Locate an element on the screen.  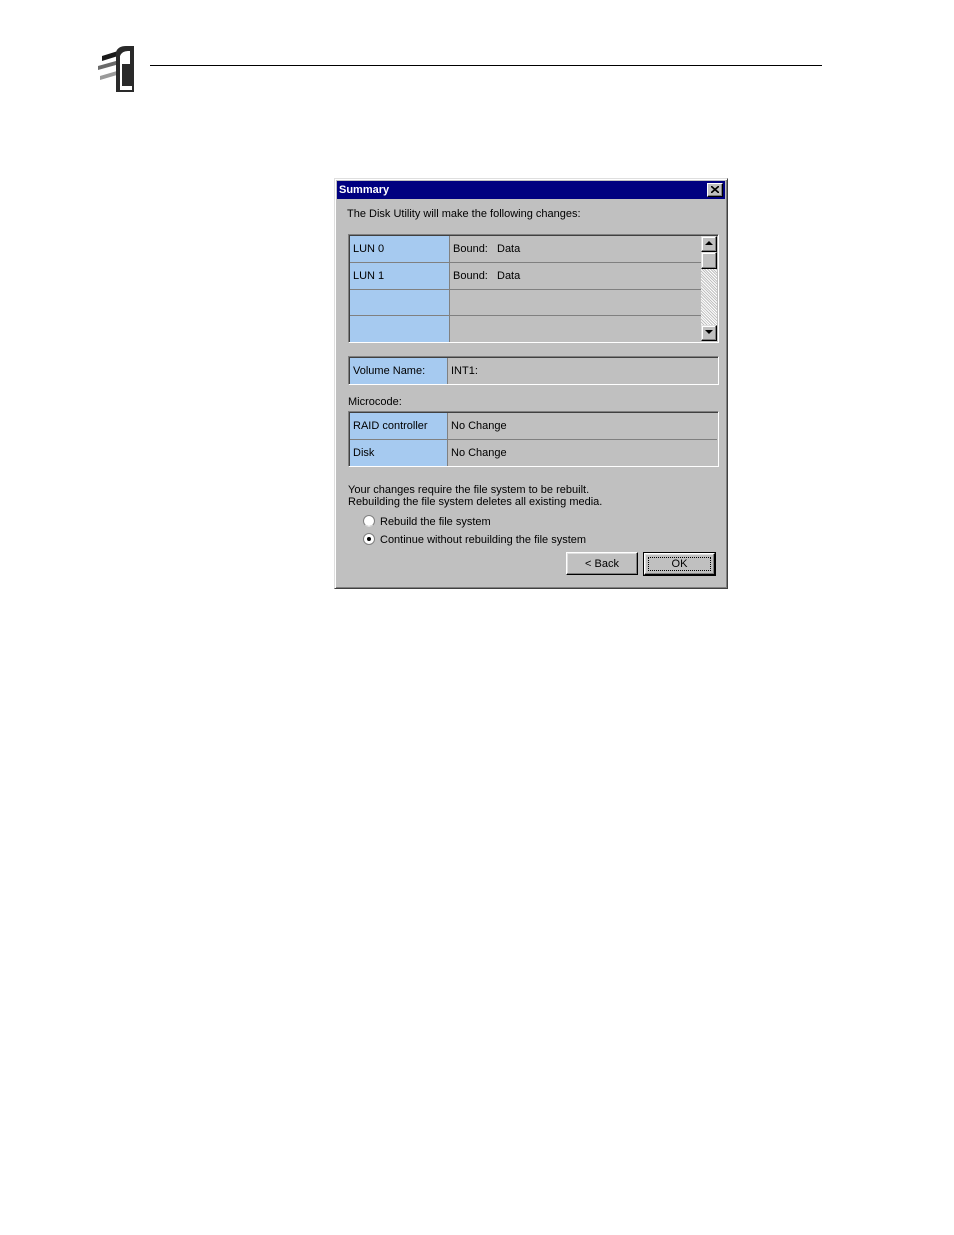
lun-table: LUN 0 Bound: Data LUN 1 Bound: Data is located at coordinates (533, 288).